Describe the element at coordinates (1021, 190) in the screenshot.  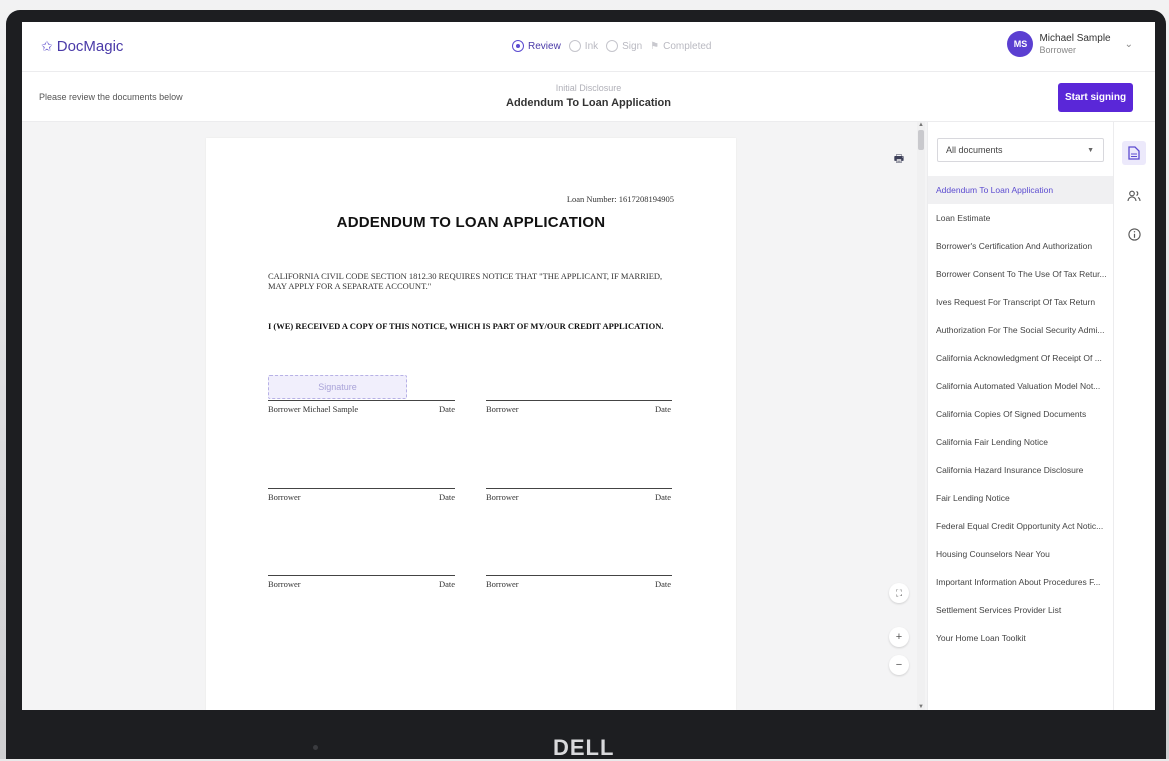
I see `document-list-item: Addendum To Loan Application` at that location.